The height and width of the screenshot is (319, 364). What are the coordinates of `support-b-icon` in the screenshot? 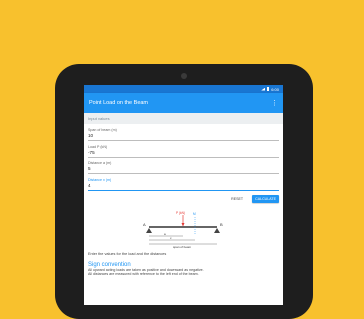 It's located at (216, 230).